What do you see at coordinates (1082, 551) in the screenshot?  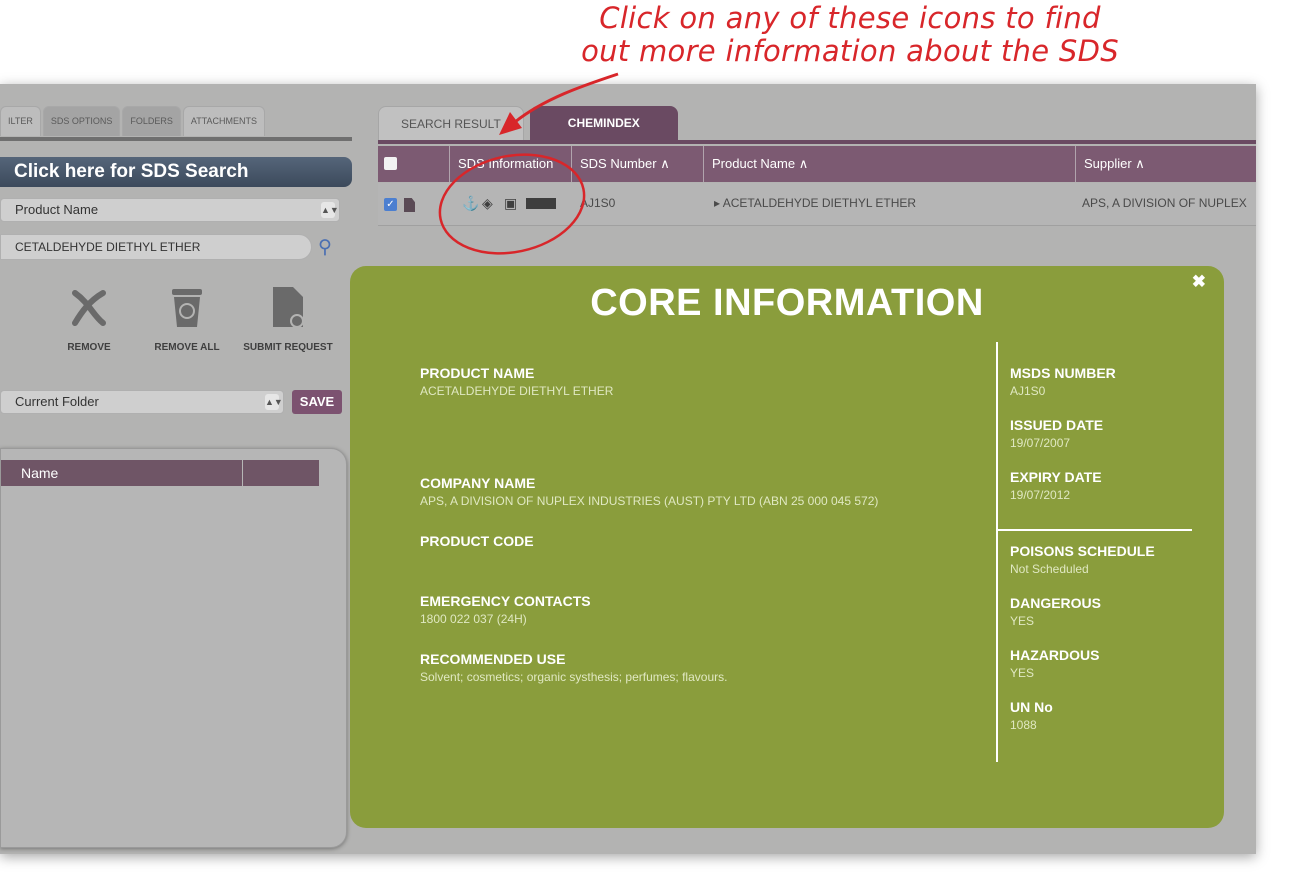 I see `poisons-schedule-label: POISONS SCHEDULE` at bounding box center [1082, 551].